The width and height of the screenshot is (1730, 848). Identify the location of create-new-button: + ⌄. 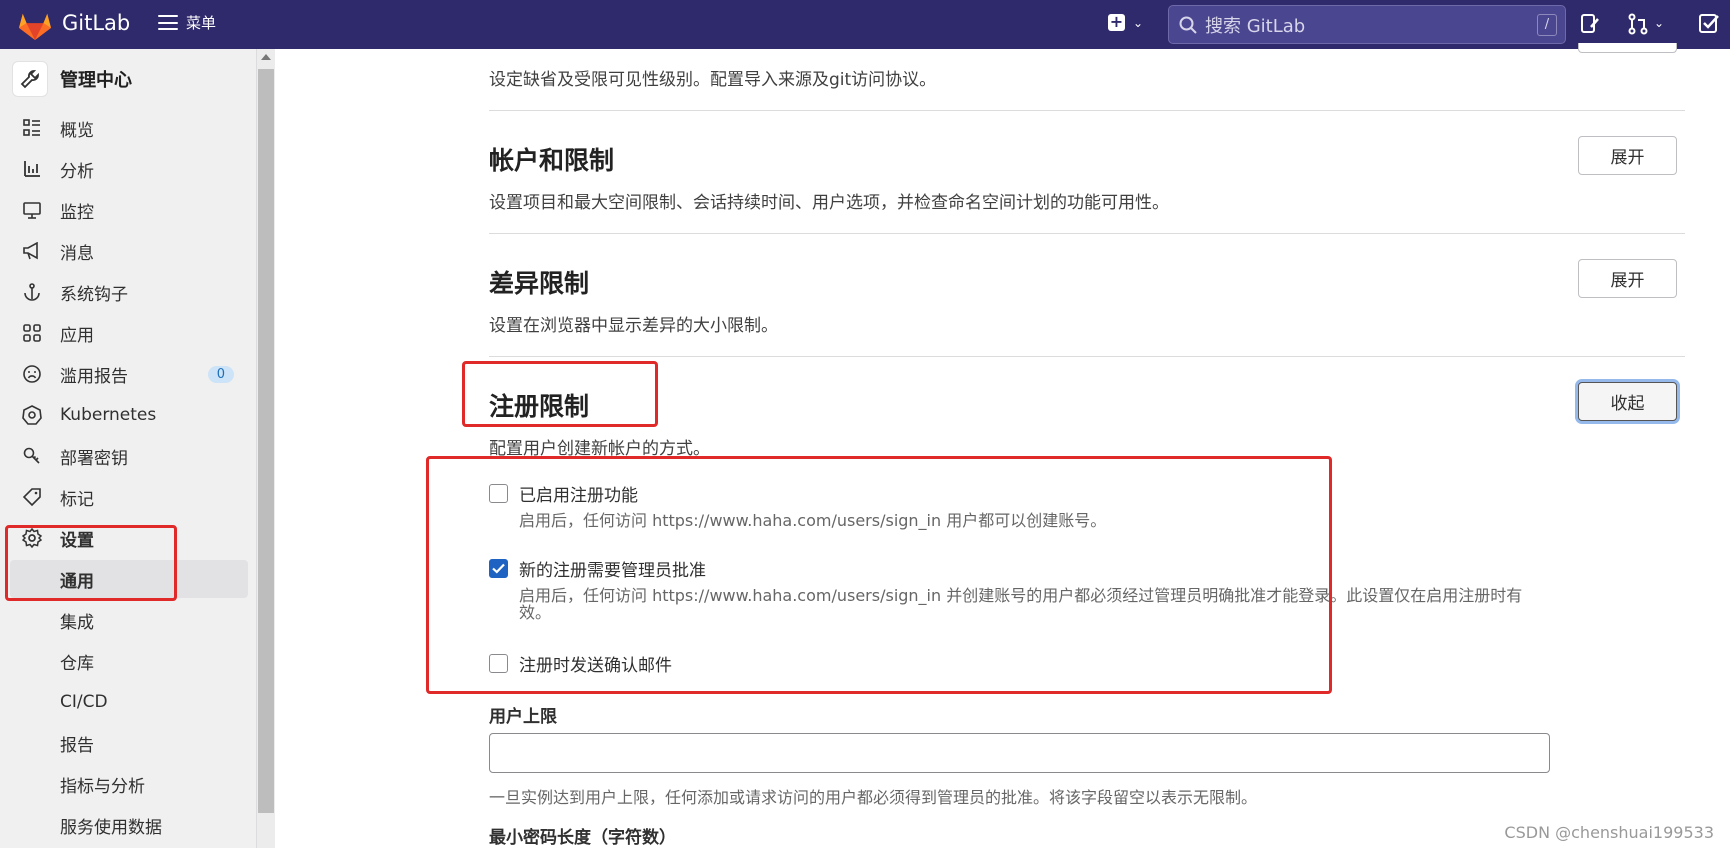
(1125, 22).